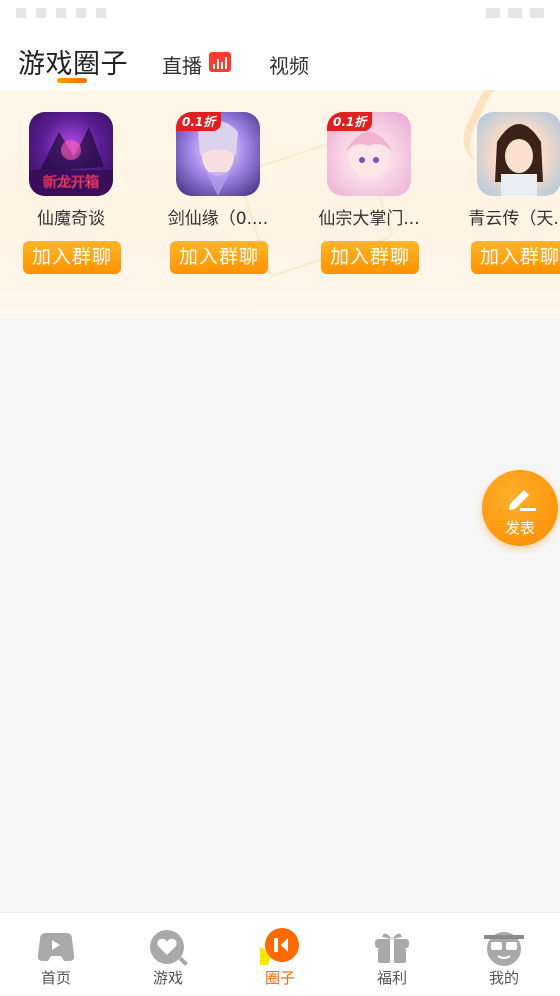 The image size is (560, 996). Describe the element at coordinates (167, 978) in the screenshot. I see `nav-label: 游戏` at that location.